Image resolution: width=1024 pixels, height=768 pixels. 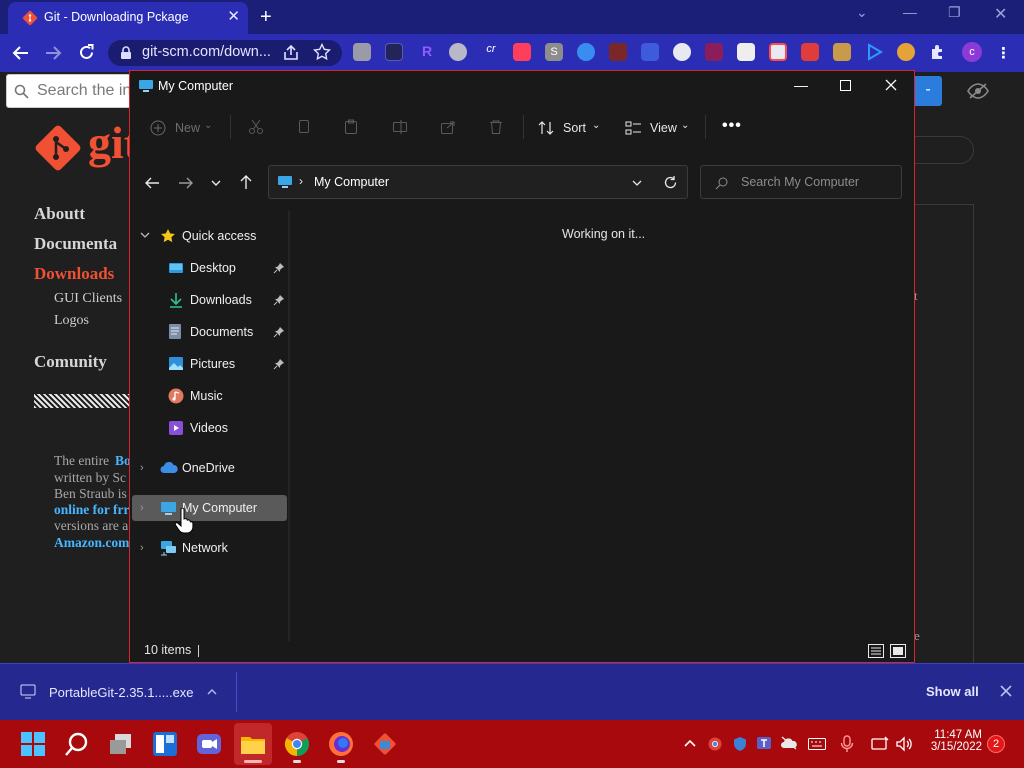 What do you see at coordinates (928, 91) in the screenshot?
I see `site-search-button: -` at bounding box center [928, 91].